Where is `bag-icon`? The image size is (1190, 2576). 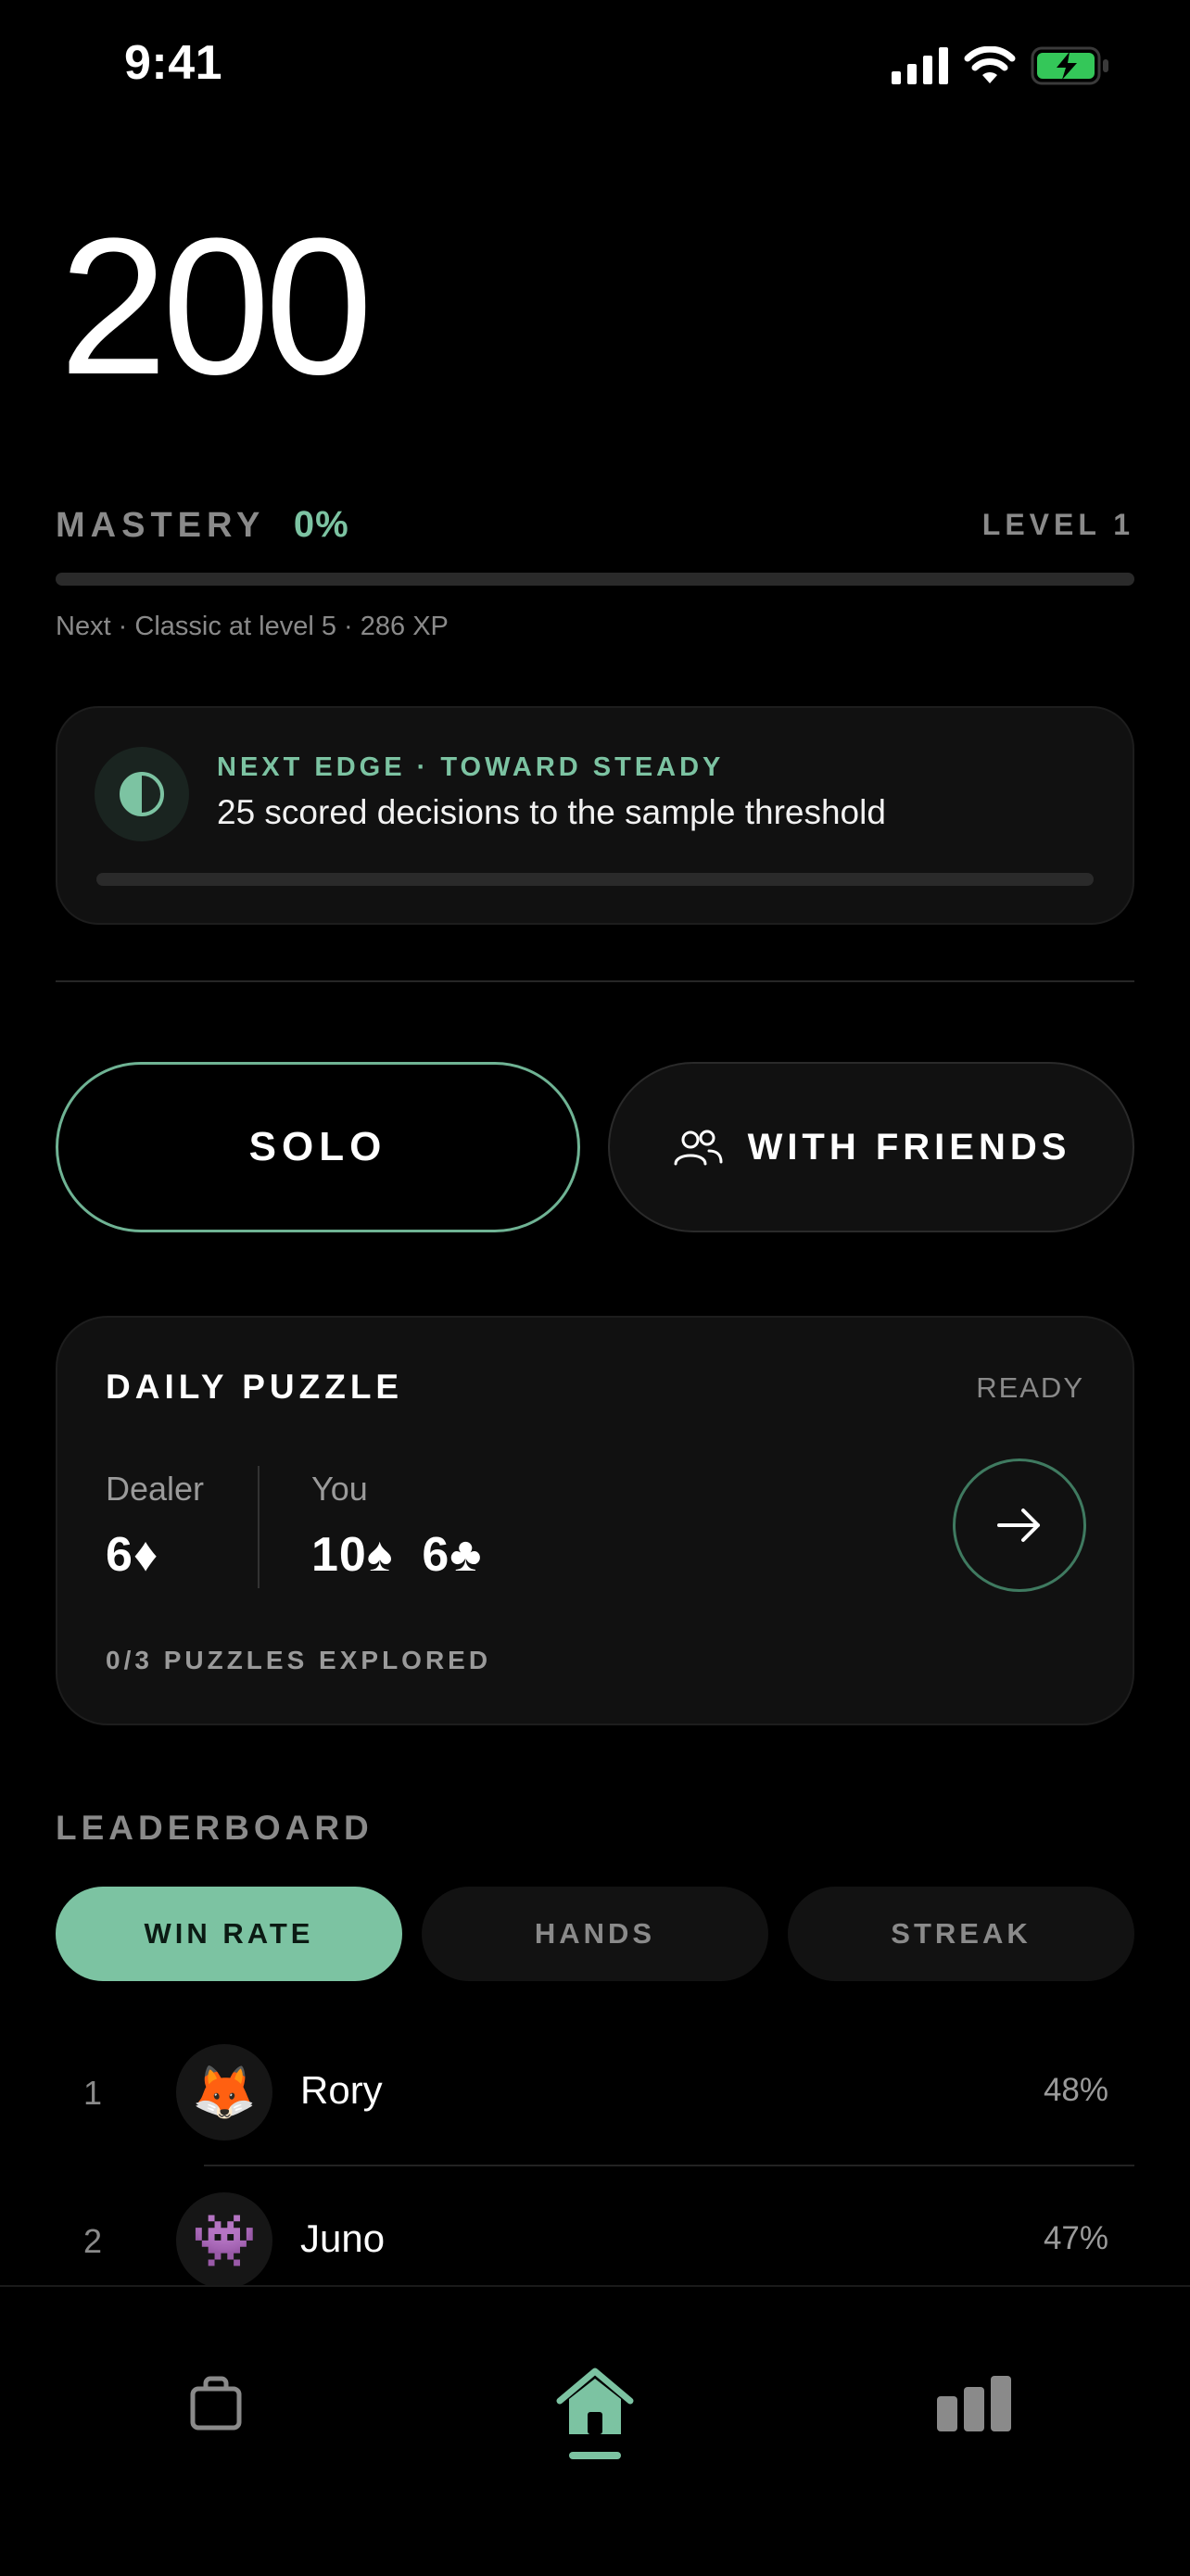
bag-icon is located at coordinates (216, 2403).